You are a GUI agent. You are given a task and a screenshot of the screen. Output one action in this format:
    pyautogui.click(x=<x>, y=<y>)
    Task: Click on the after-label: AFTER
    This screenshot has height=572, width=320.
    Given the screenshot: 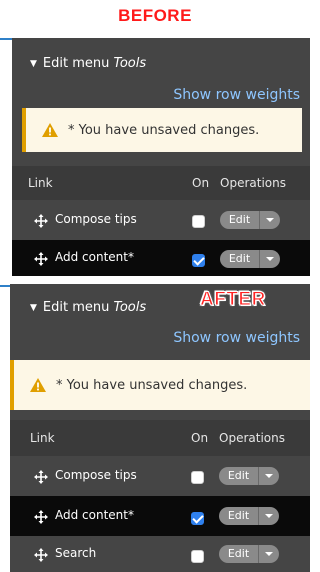 What is the action you would take?
    pyautogui.click(x=233, y=300)
    